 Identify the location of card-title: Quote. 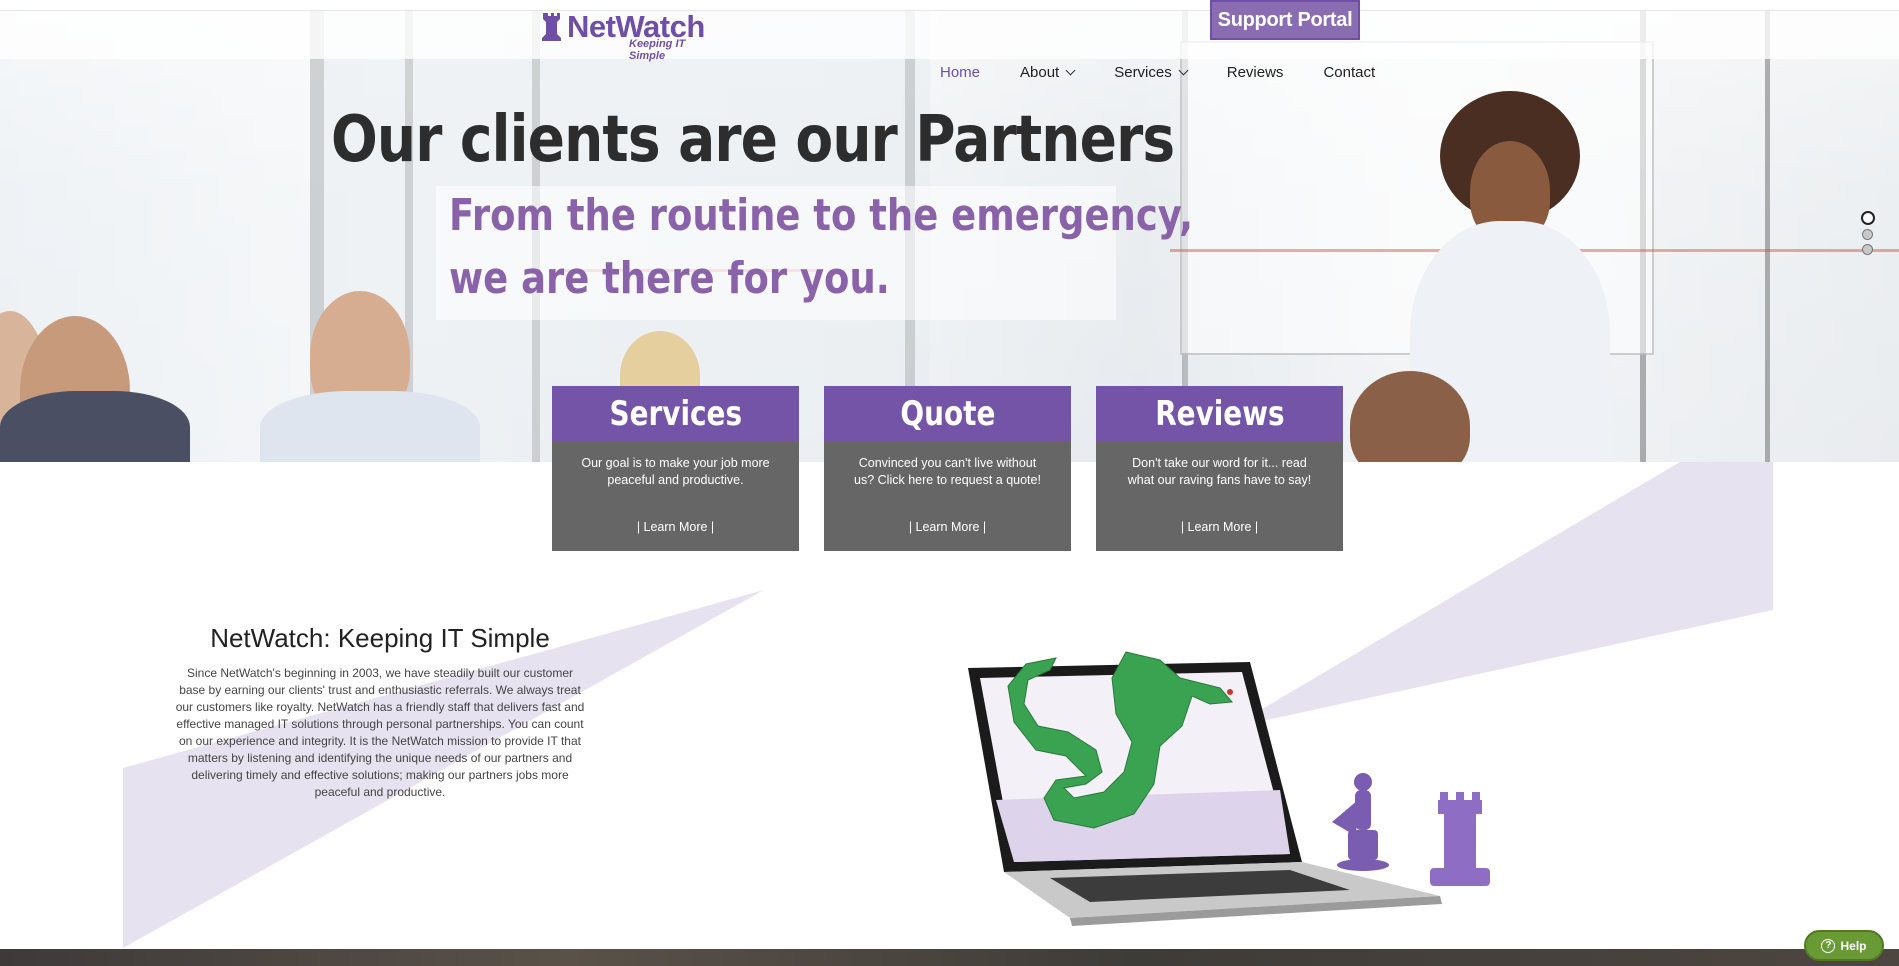
(947, 414).